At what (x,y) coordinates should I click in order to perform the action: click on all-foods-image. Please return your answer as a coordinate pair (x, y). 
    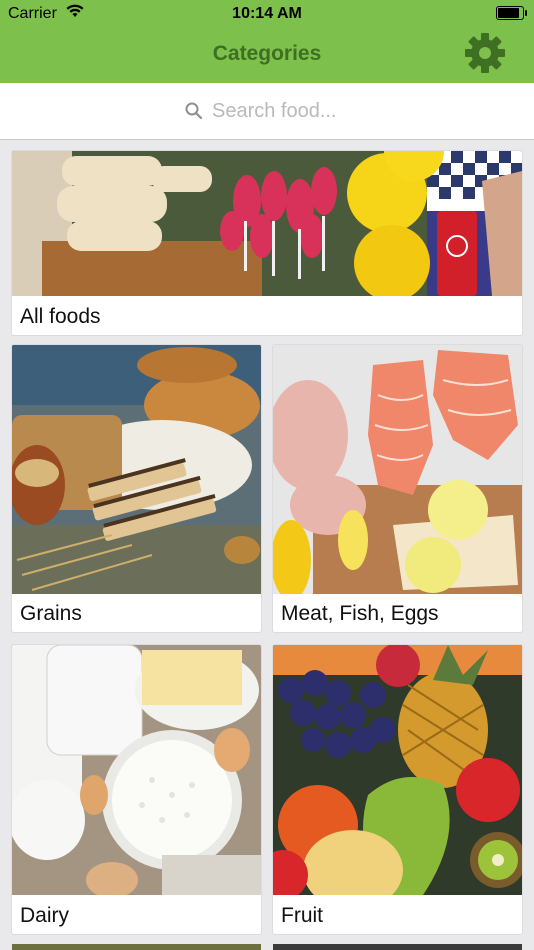
    Looking at the image, I should click on (267, 223).